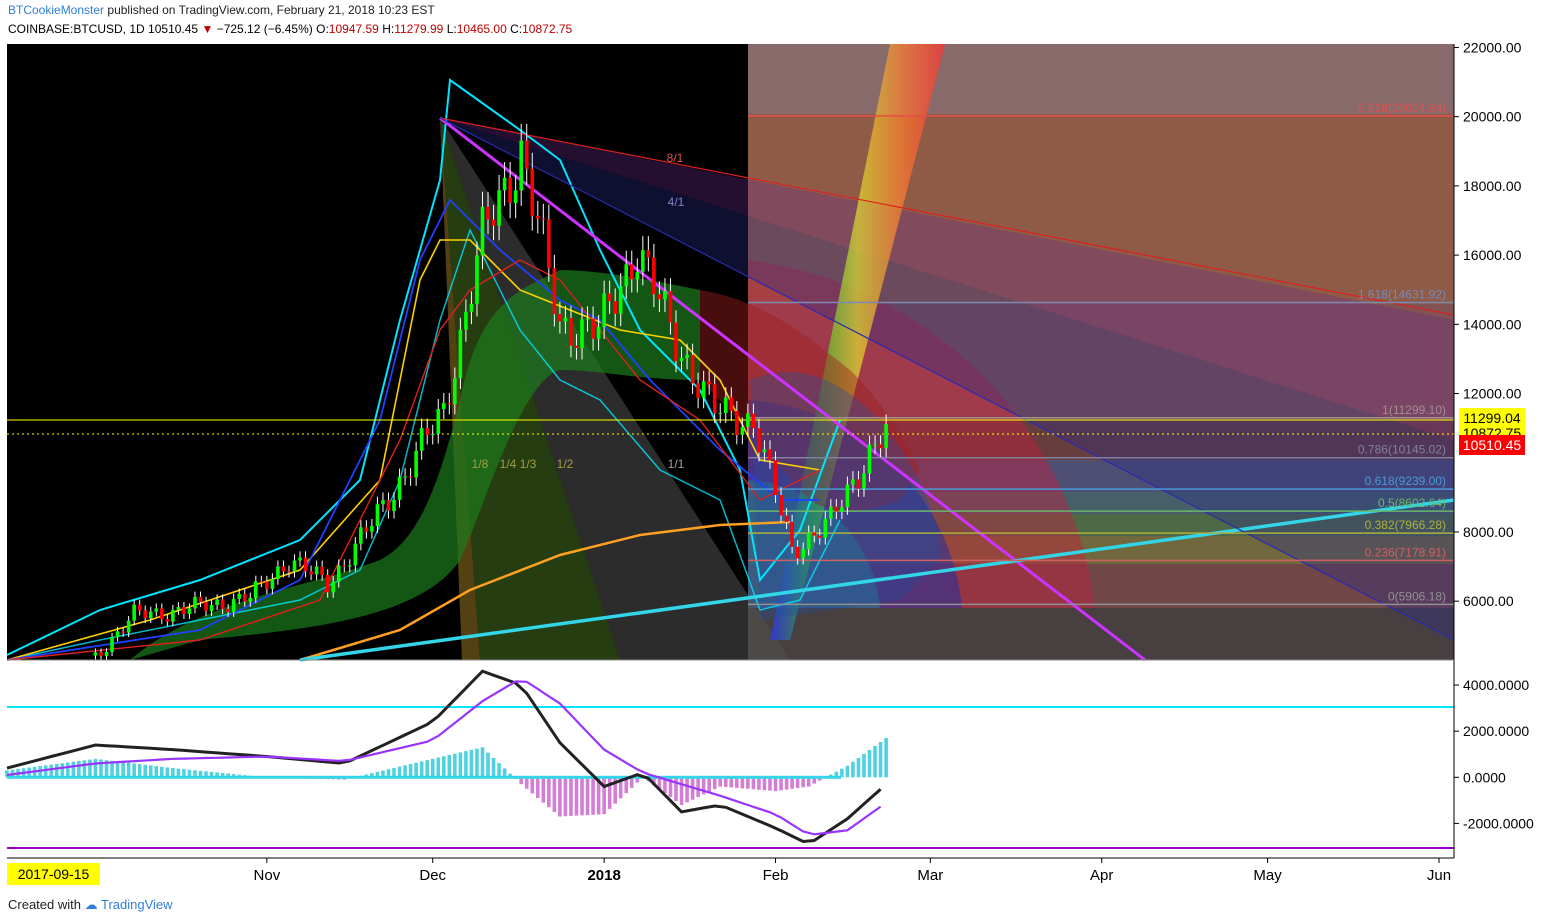  What do you see at coordinates (1484, 777) in the screenshot?
I see `macd-tick-label: 0.0000` at bounding box center [1484, 777].